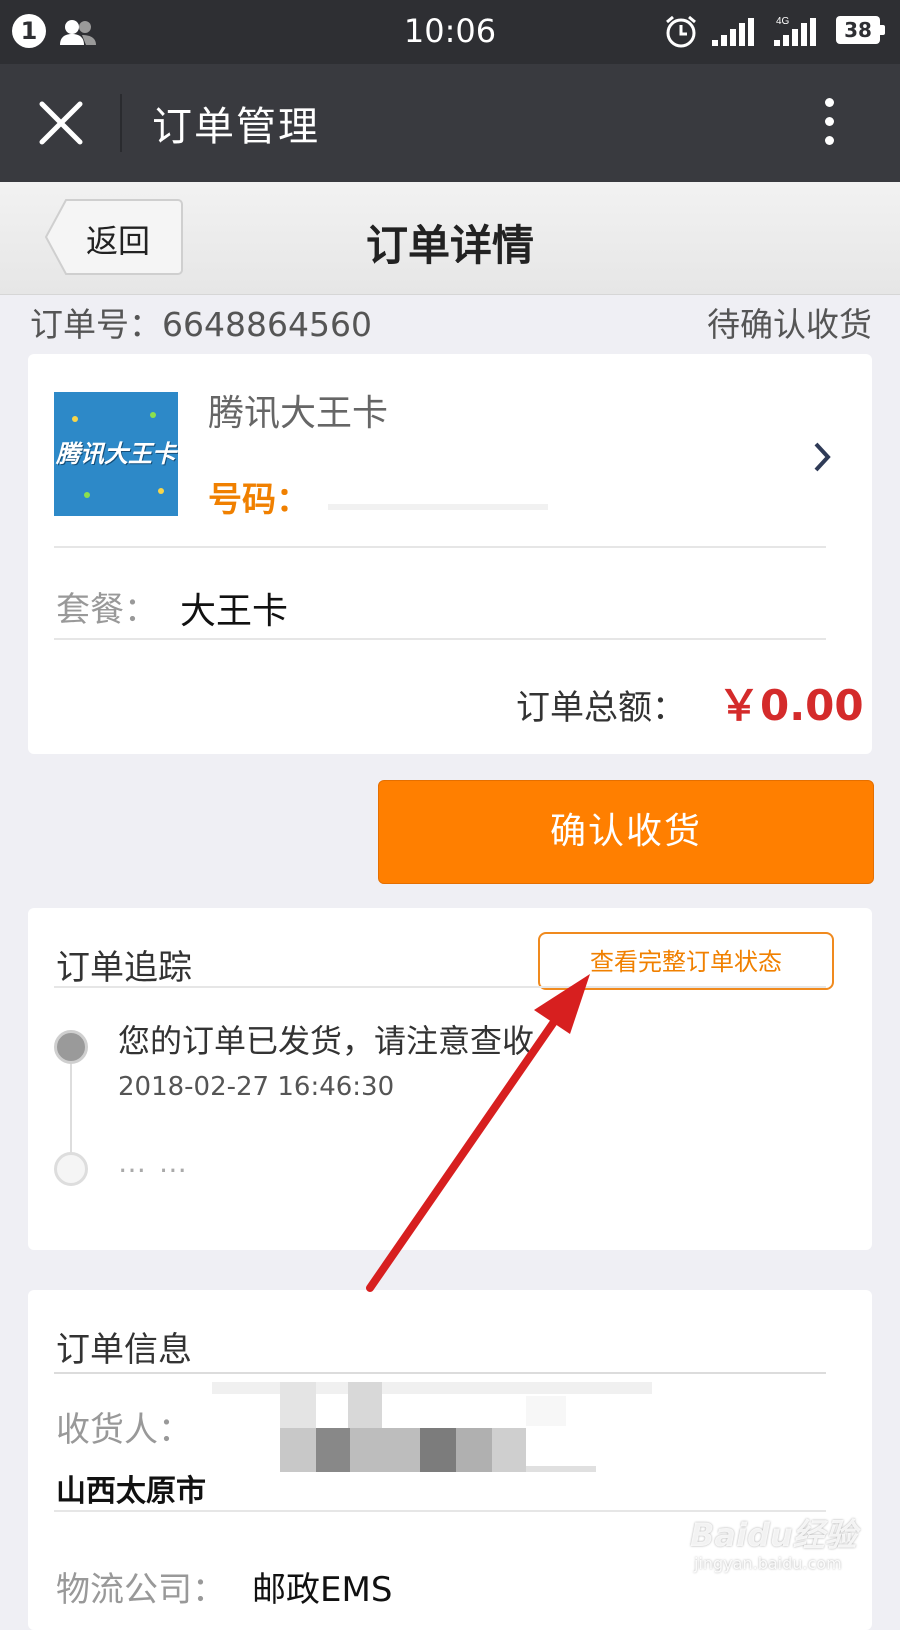 Image resolution: width=900 pixels, height=1630 pixels. I want to click on page-title: 订单详情, so click(449, 245).